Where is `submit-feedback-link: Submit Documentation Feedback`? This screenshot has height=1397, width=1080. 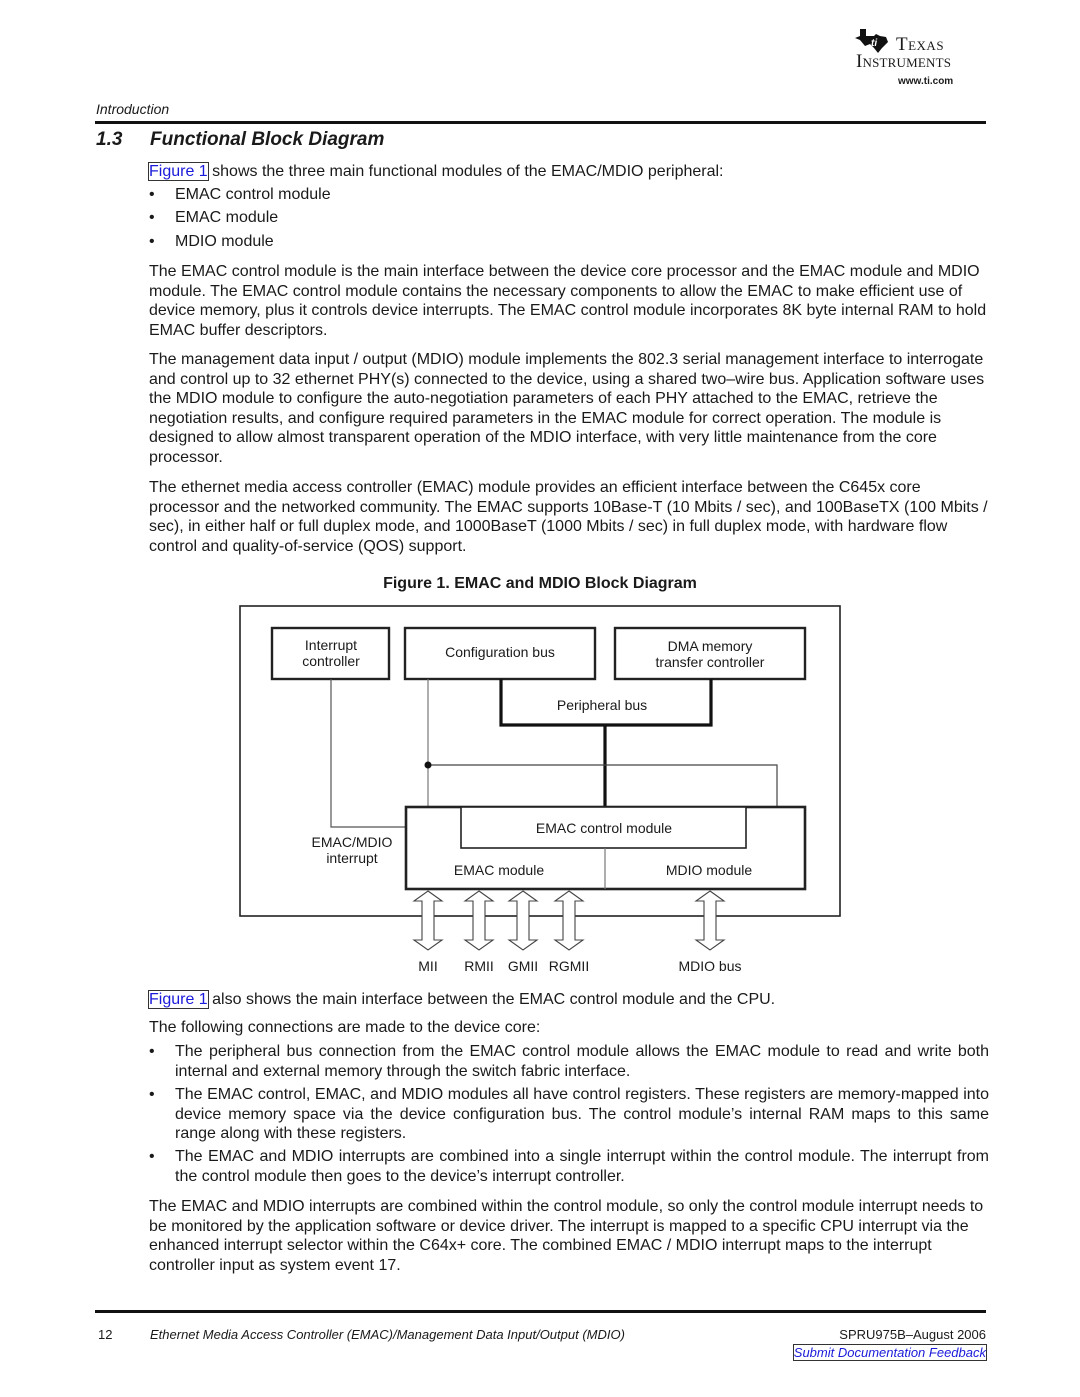 submit-feedback-link: Submit Documentation Feedback is located at coordinates (890, 1352).